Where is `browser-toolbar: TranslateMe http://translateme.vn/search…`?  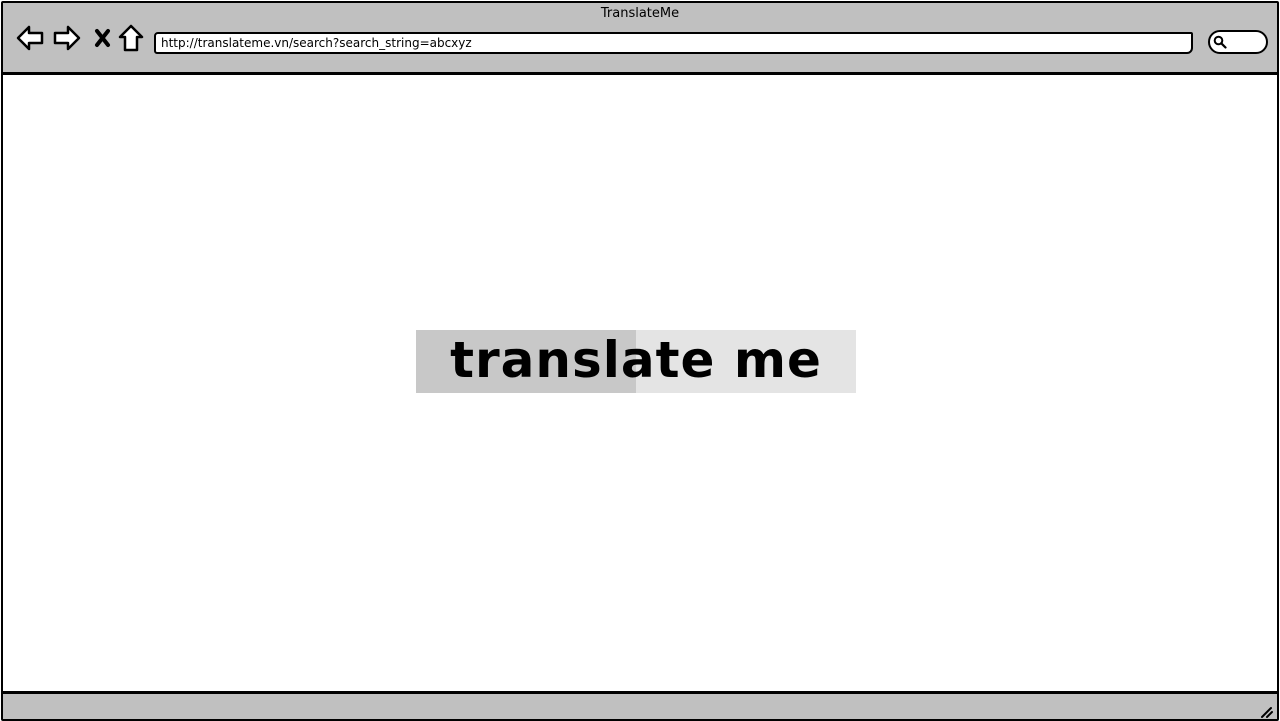 browser-toolbar: TranslateMe http://translateme.vn/search… is located at coordinates (640, 39).